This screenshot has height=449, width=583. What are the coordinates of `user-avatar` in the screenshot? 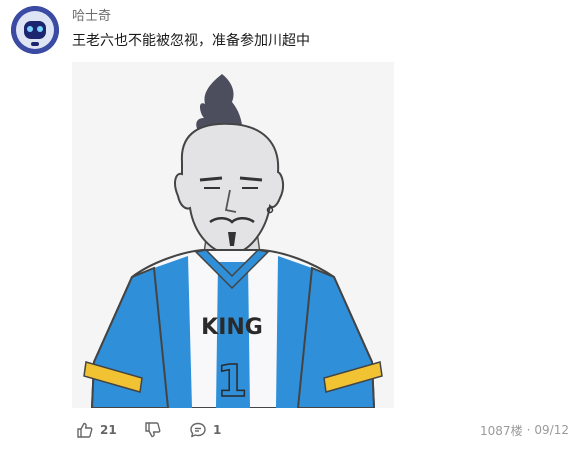 It's located at (35, 30).